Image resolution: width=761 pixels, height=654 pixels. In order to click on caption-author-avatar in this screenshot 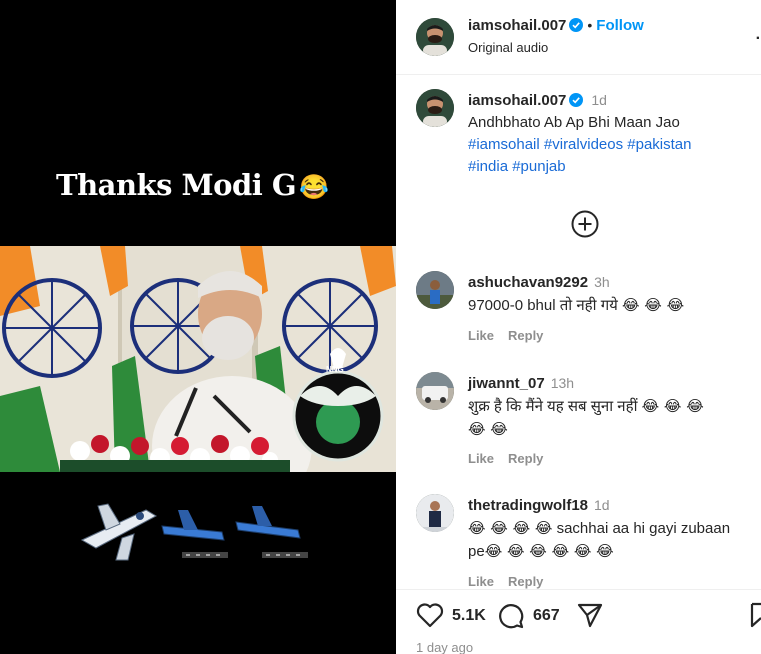, I will do `click(435, 108)`.